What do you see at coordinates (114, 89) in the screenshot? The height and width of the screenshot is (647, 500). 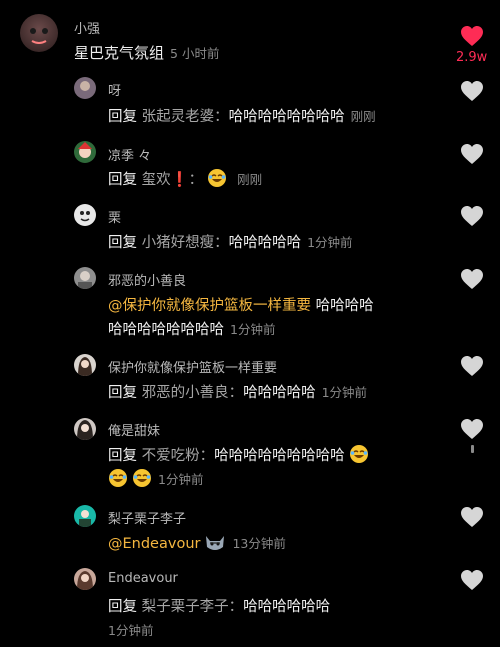 I see `reply-username: 呀` at bounding box center [114, 89].